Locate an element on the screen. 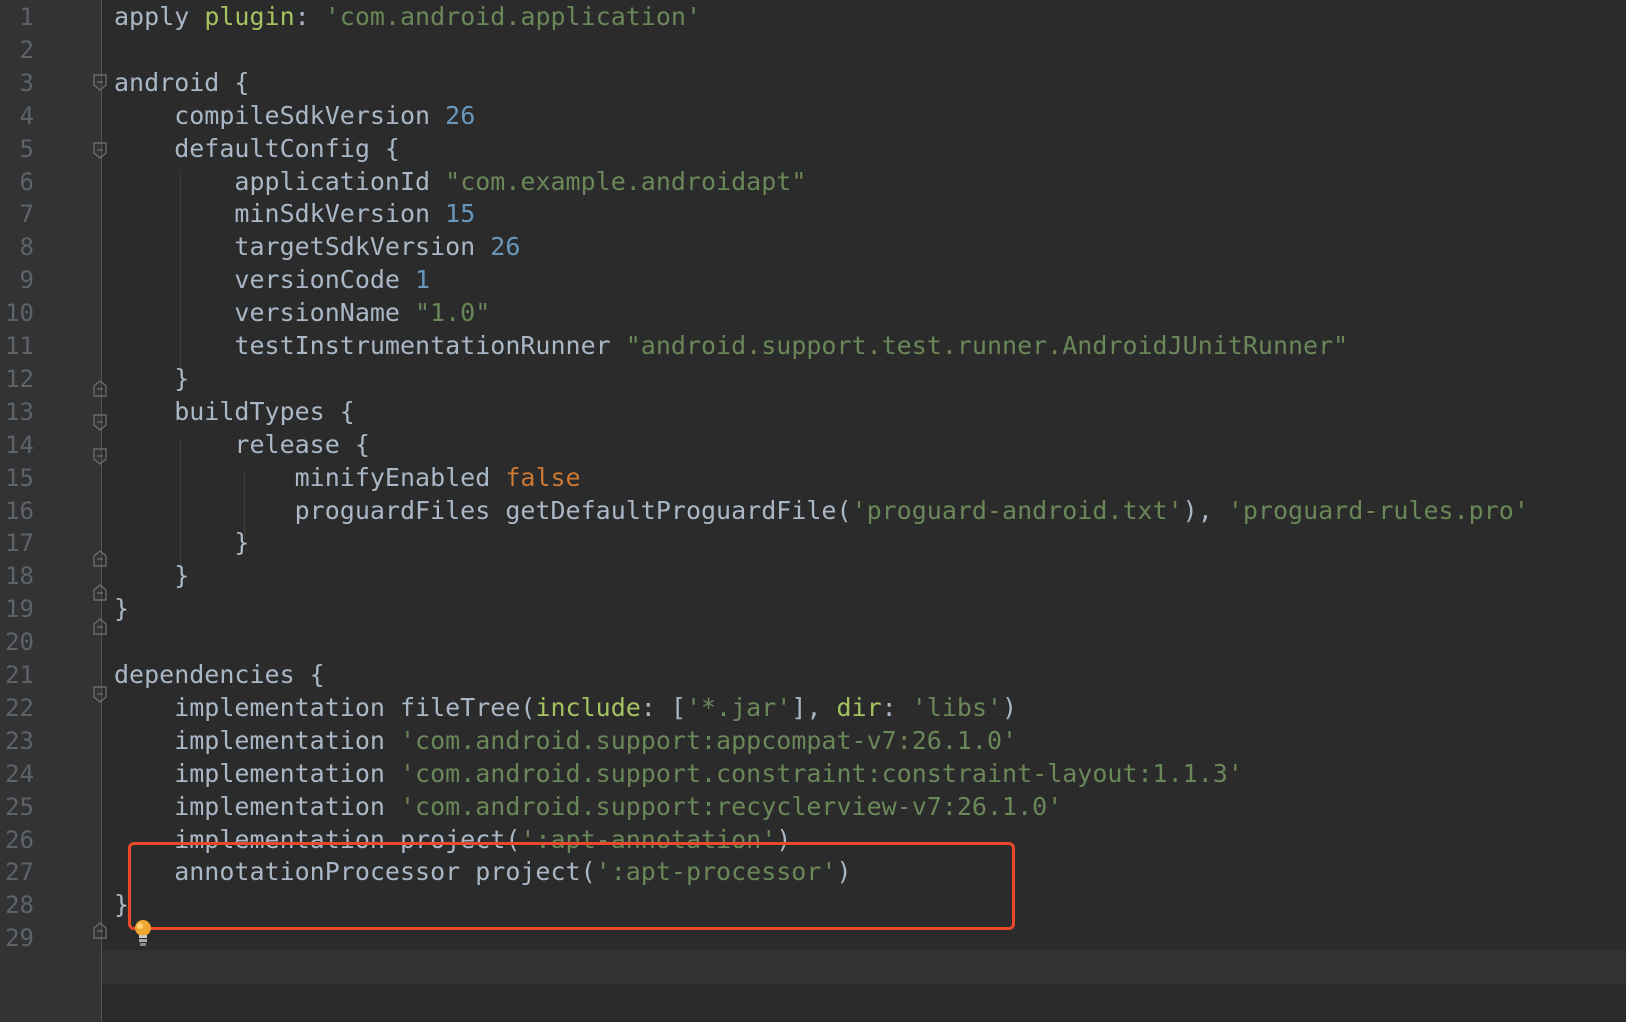 This screenshot has width=1626, height=1022. code-line: 18 } is located at coordinates (813, 576).